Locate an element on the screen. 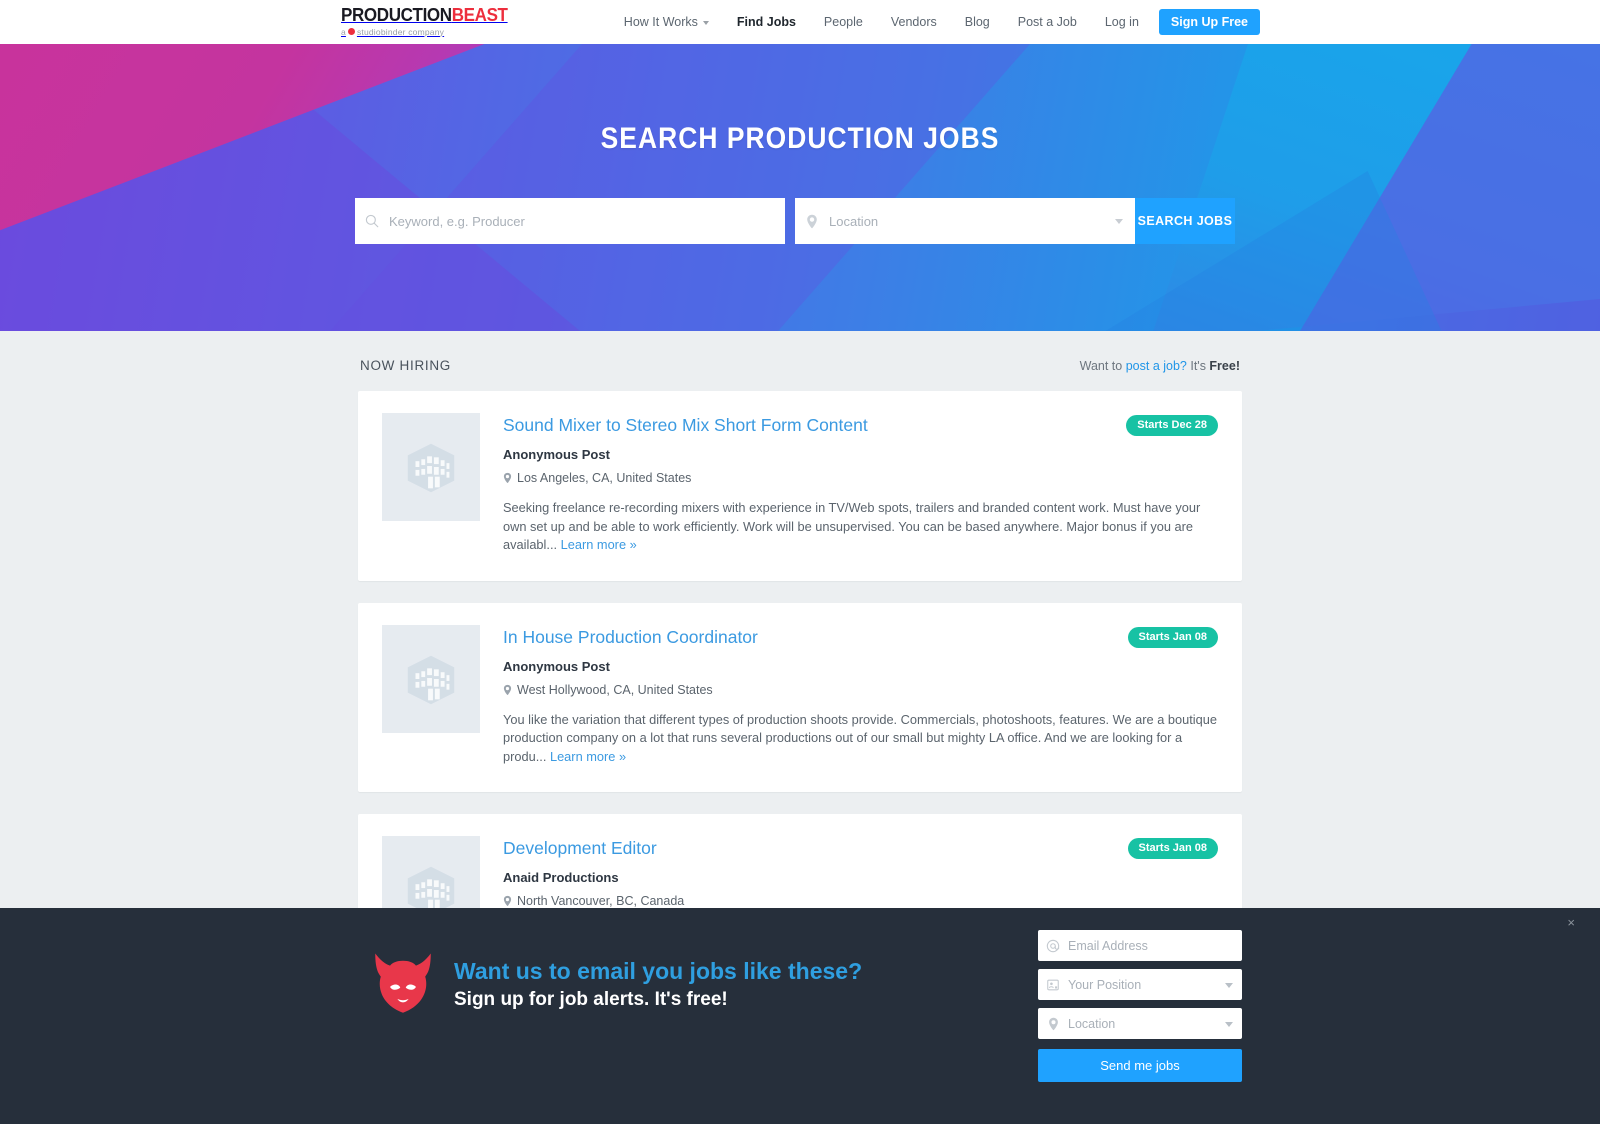 This screenshot has height=1124, width=1600. position-field-wrapper is located at coordinates (1140, 984).